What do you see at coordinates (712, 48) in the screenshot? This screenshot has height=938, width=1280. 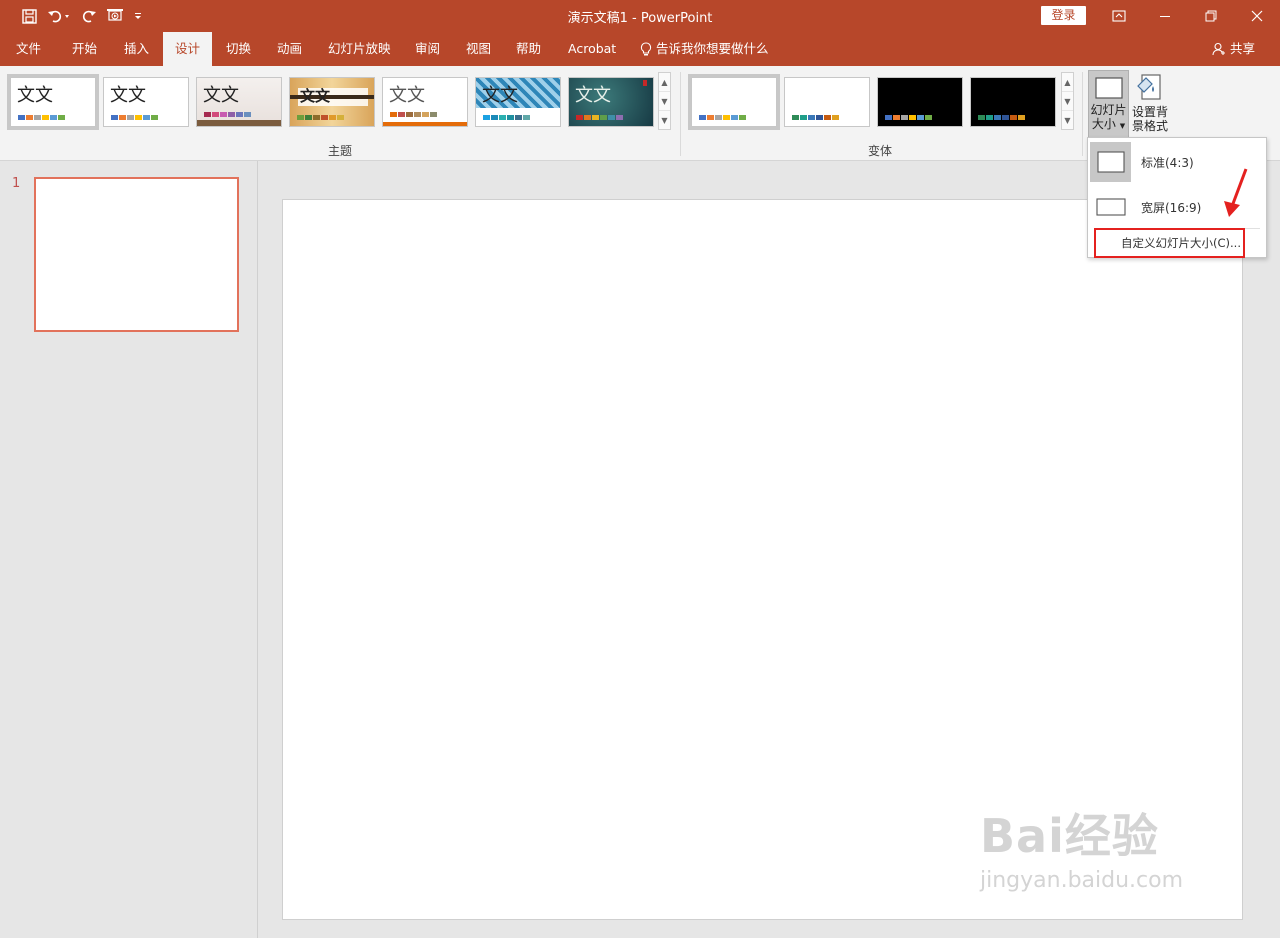 I see `tell-me-text: 告诉我你想要做什么` at bounding box center [712, 48].